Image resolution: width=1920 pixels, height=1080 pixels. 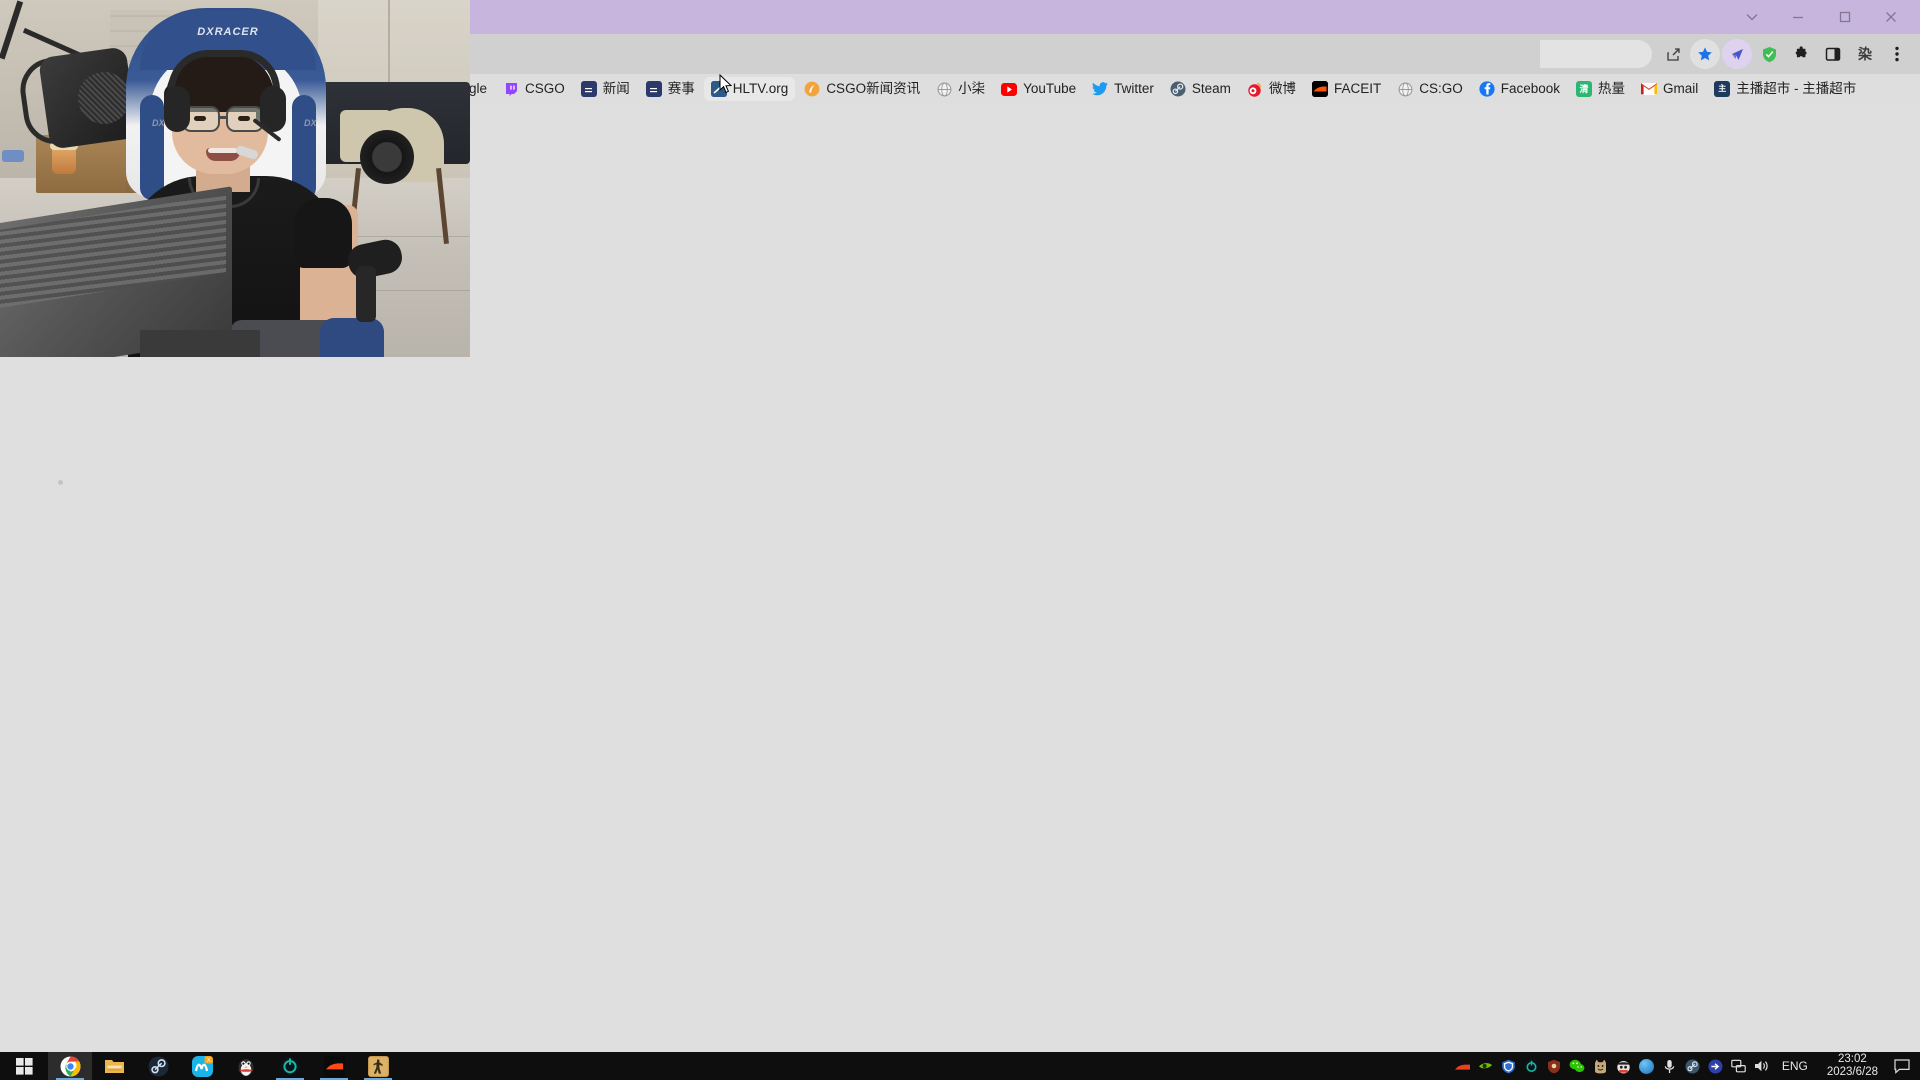 I want to click on qq-penguin-icon, so click(x=246, y=1066).